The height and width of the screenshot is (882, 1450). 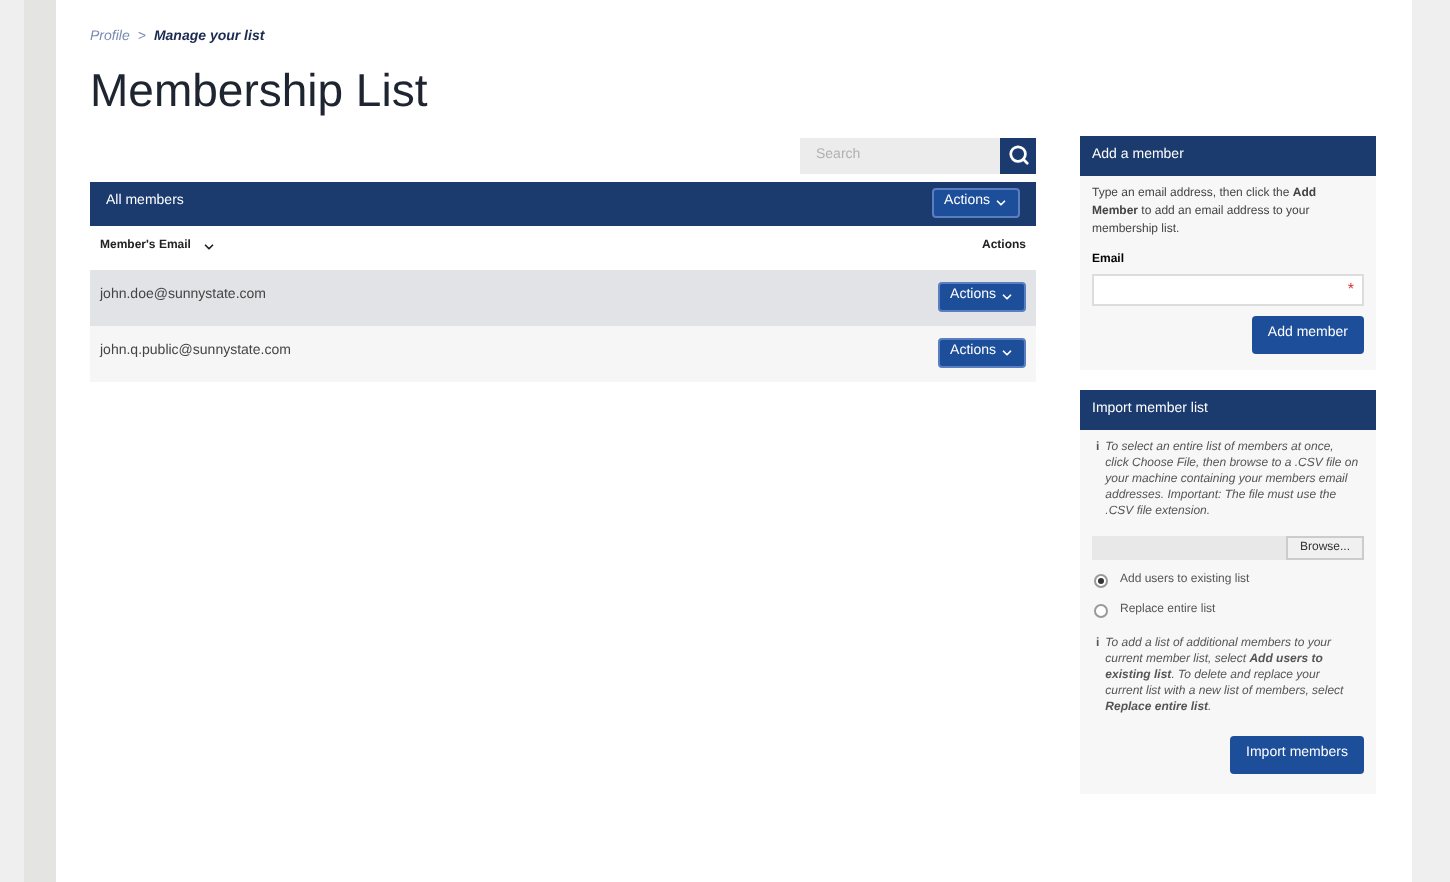 I want to click on search-button, so click(x=1018, y=155).